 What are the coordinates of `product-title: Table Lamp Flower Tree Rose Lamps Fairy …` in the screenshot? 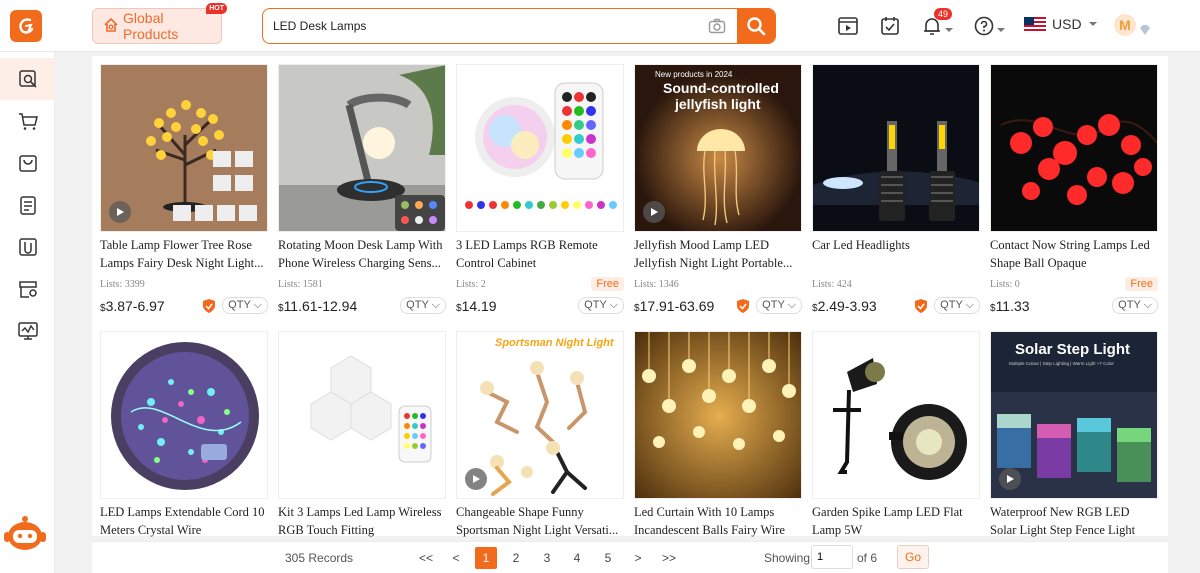 It's located at (184, 254).